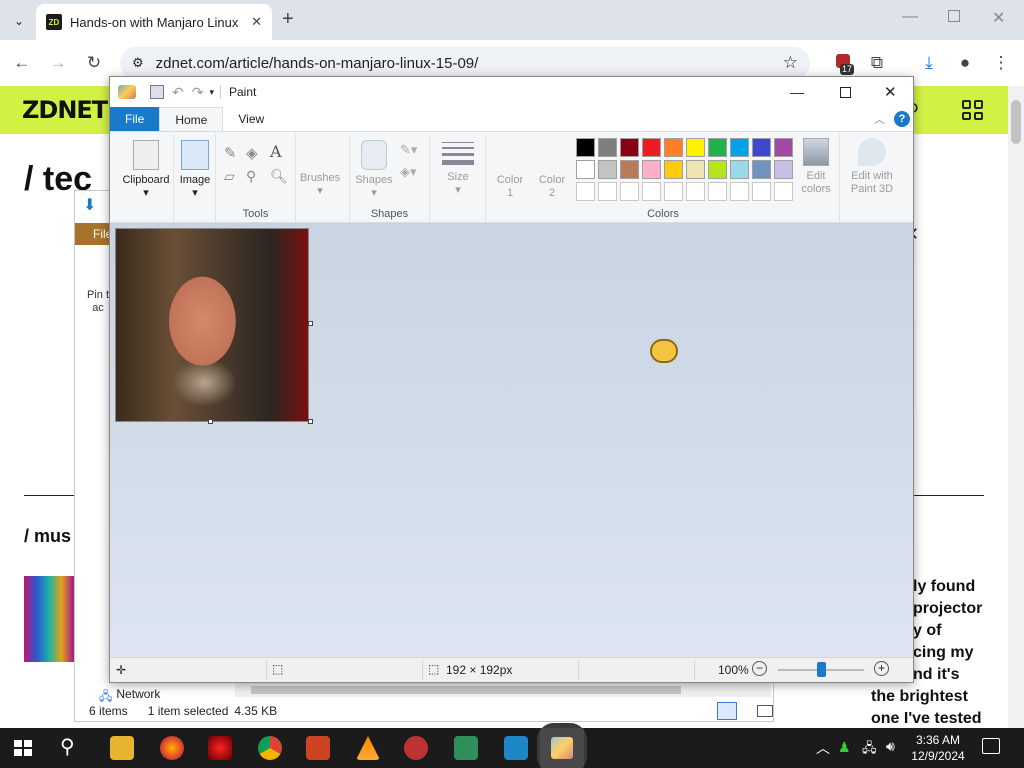 The width and height of the screenshot is (1024, 768). Describe the element at coordinates (389, 214) in the screenshot. I see `shapes-group-label: Shapes` at that location.